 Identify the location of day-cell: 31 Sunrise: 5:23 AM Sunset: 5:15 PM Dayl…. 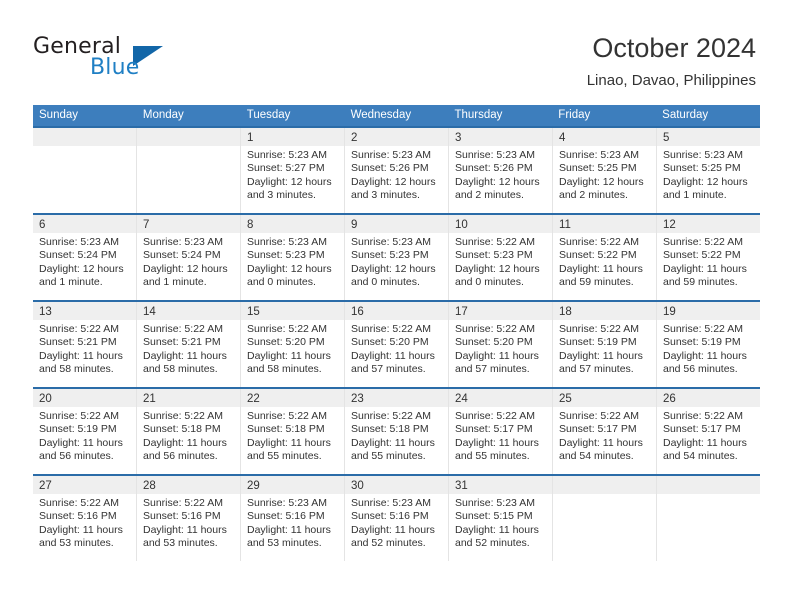
(501, 518).